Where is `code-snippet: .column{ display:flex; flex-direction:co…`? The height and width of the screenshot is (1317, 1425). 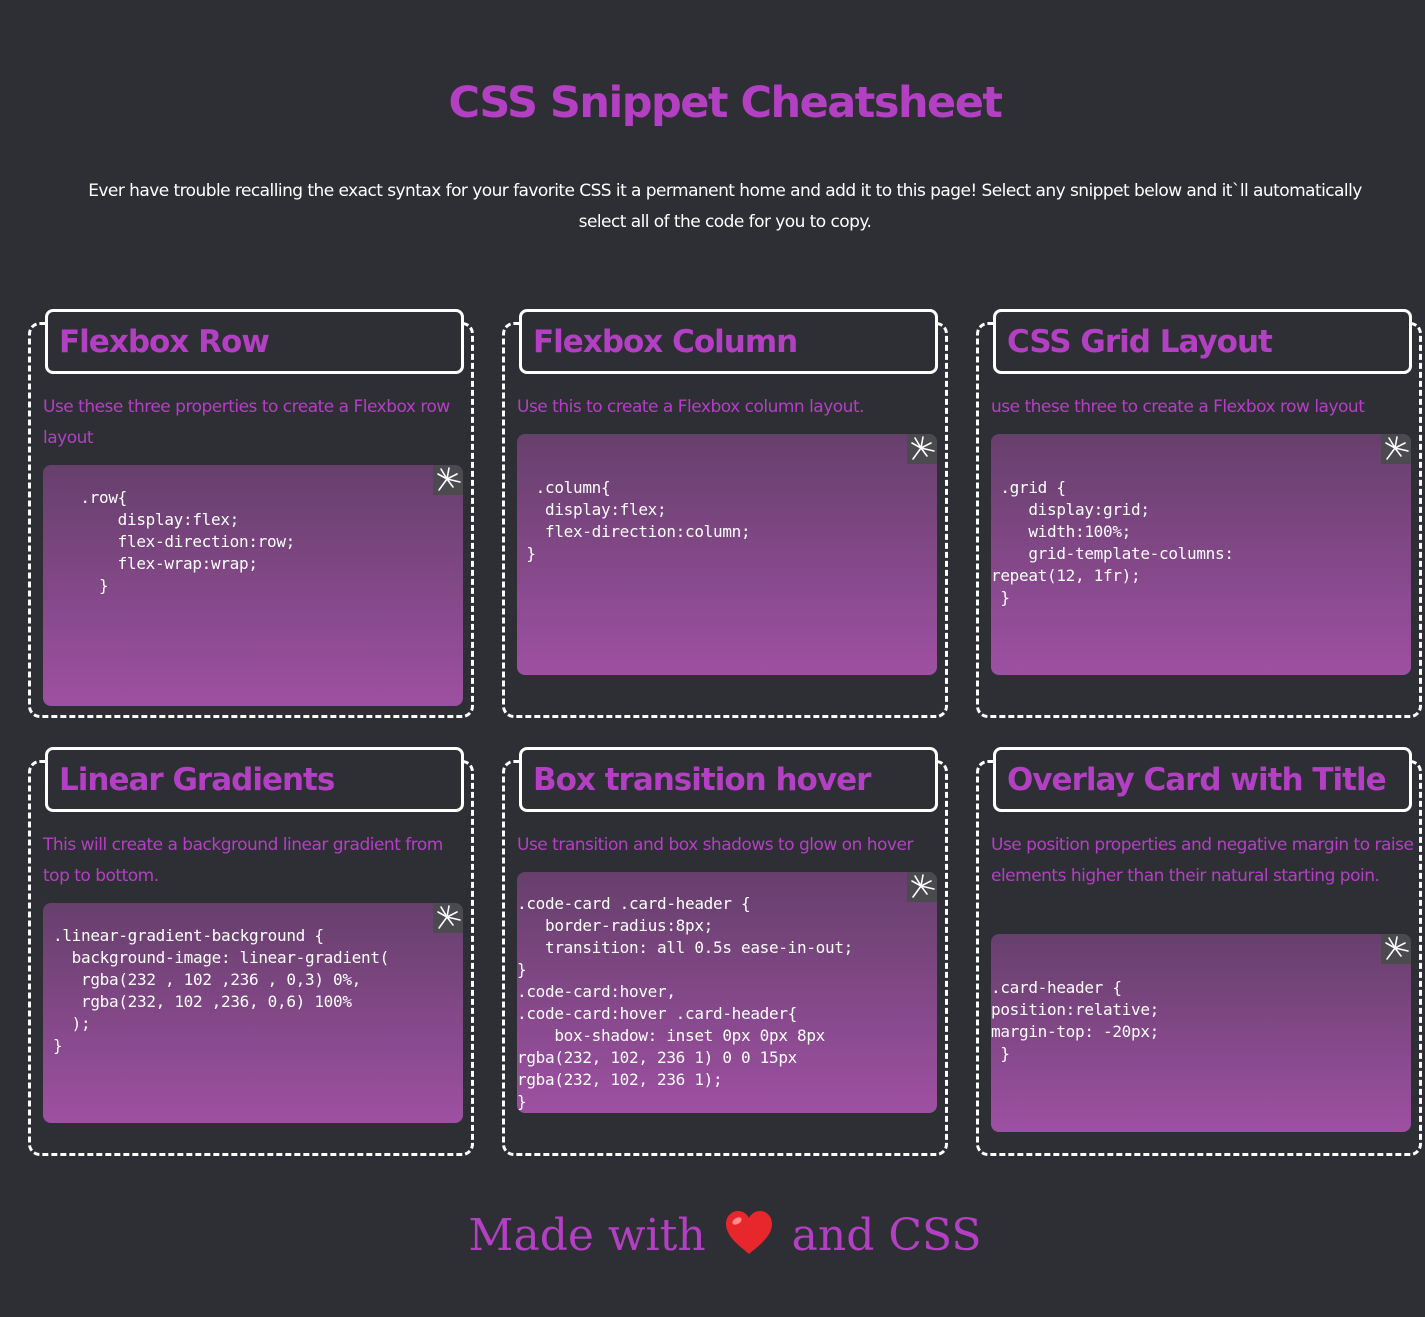
code-snippet: .column{ display:flex; flex-direction:co… is located at coordinates (727, 554).